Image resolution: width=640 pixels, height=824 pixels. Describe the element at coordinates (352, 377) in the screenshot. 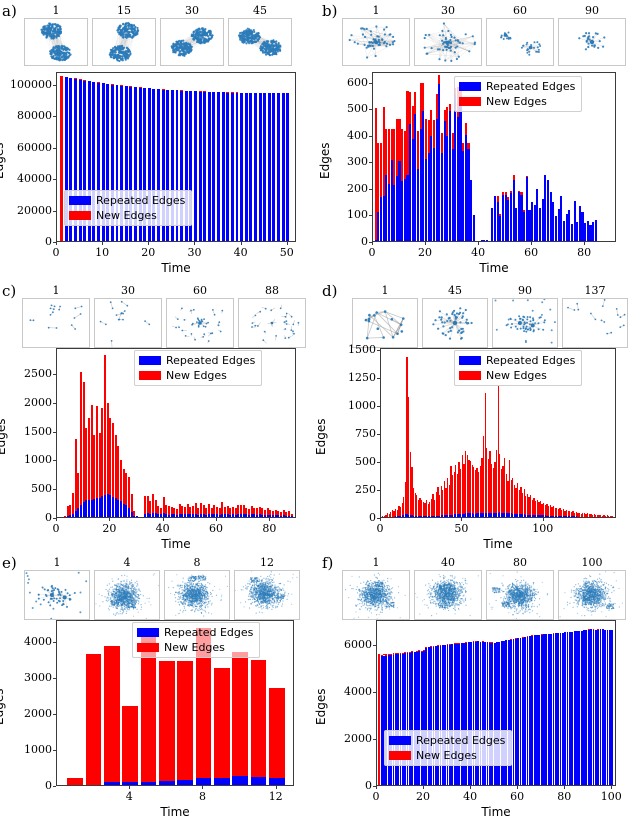

I see `y-axis-tick-label: 1250` at that location.